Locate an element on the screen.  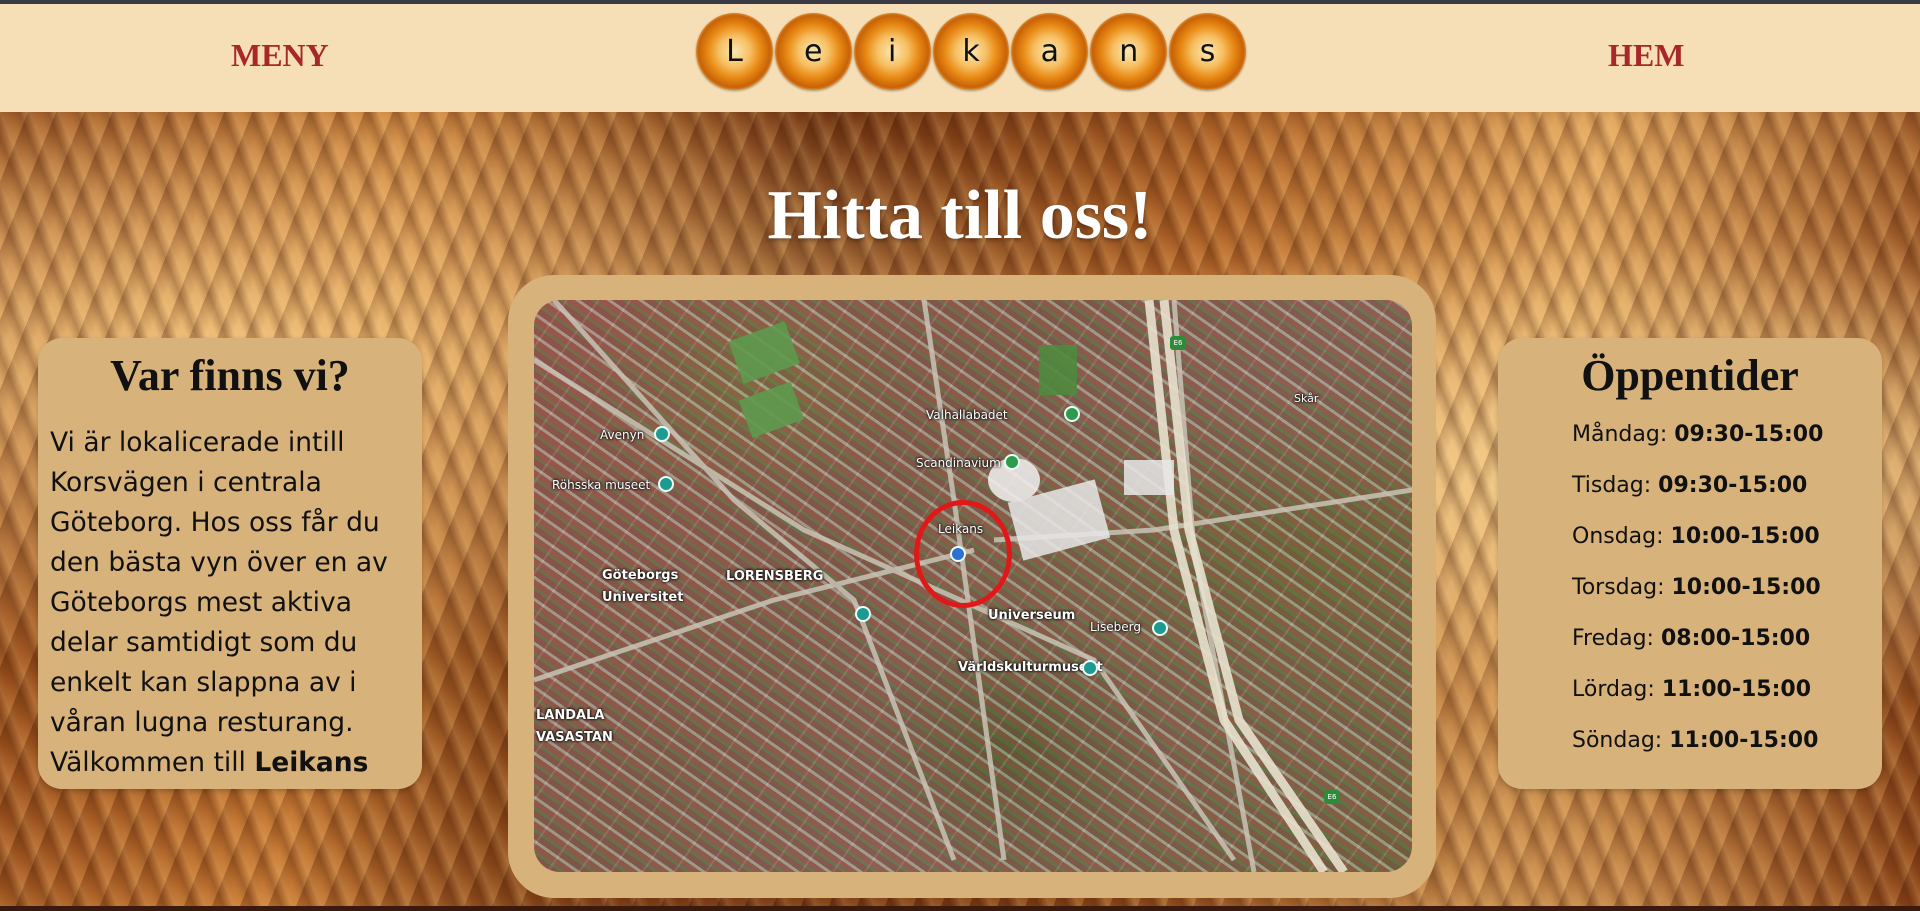
hours-item: Torsdag: 10:00-15:00 is located at coordinates (1719, 599).